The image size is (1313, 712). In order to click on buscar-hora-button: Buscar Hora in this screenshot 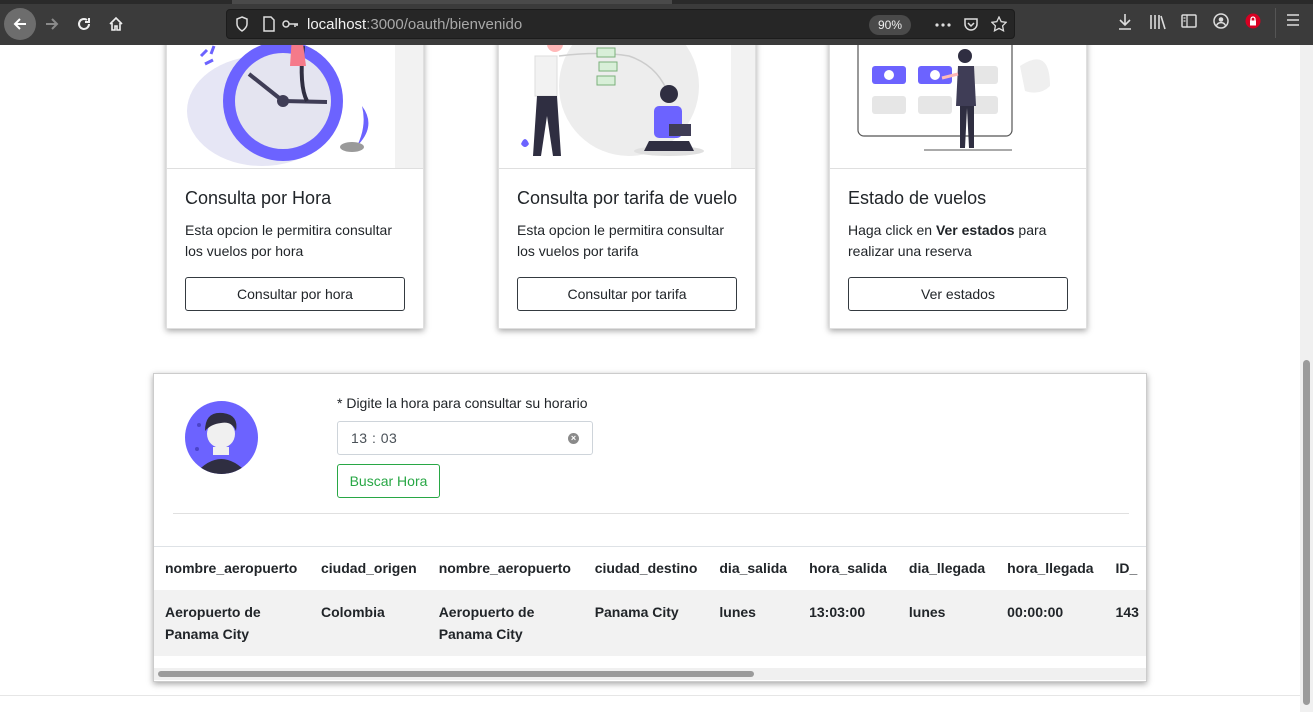, I will do `click(388, 481)`.